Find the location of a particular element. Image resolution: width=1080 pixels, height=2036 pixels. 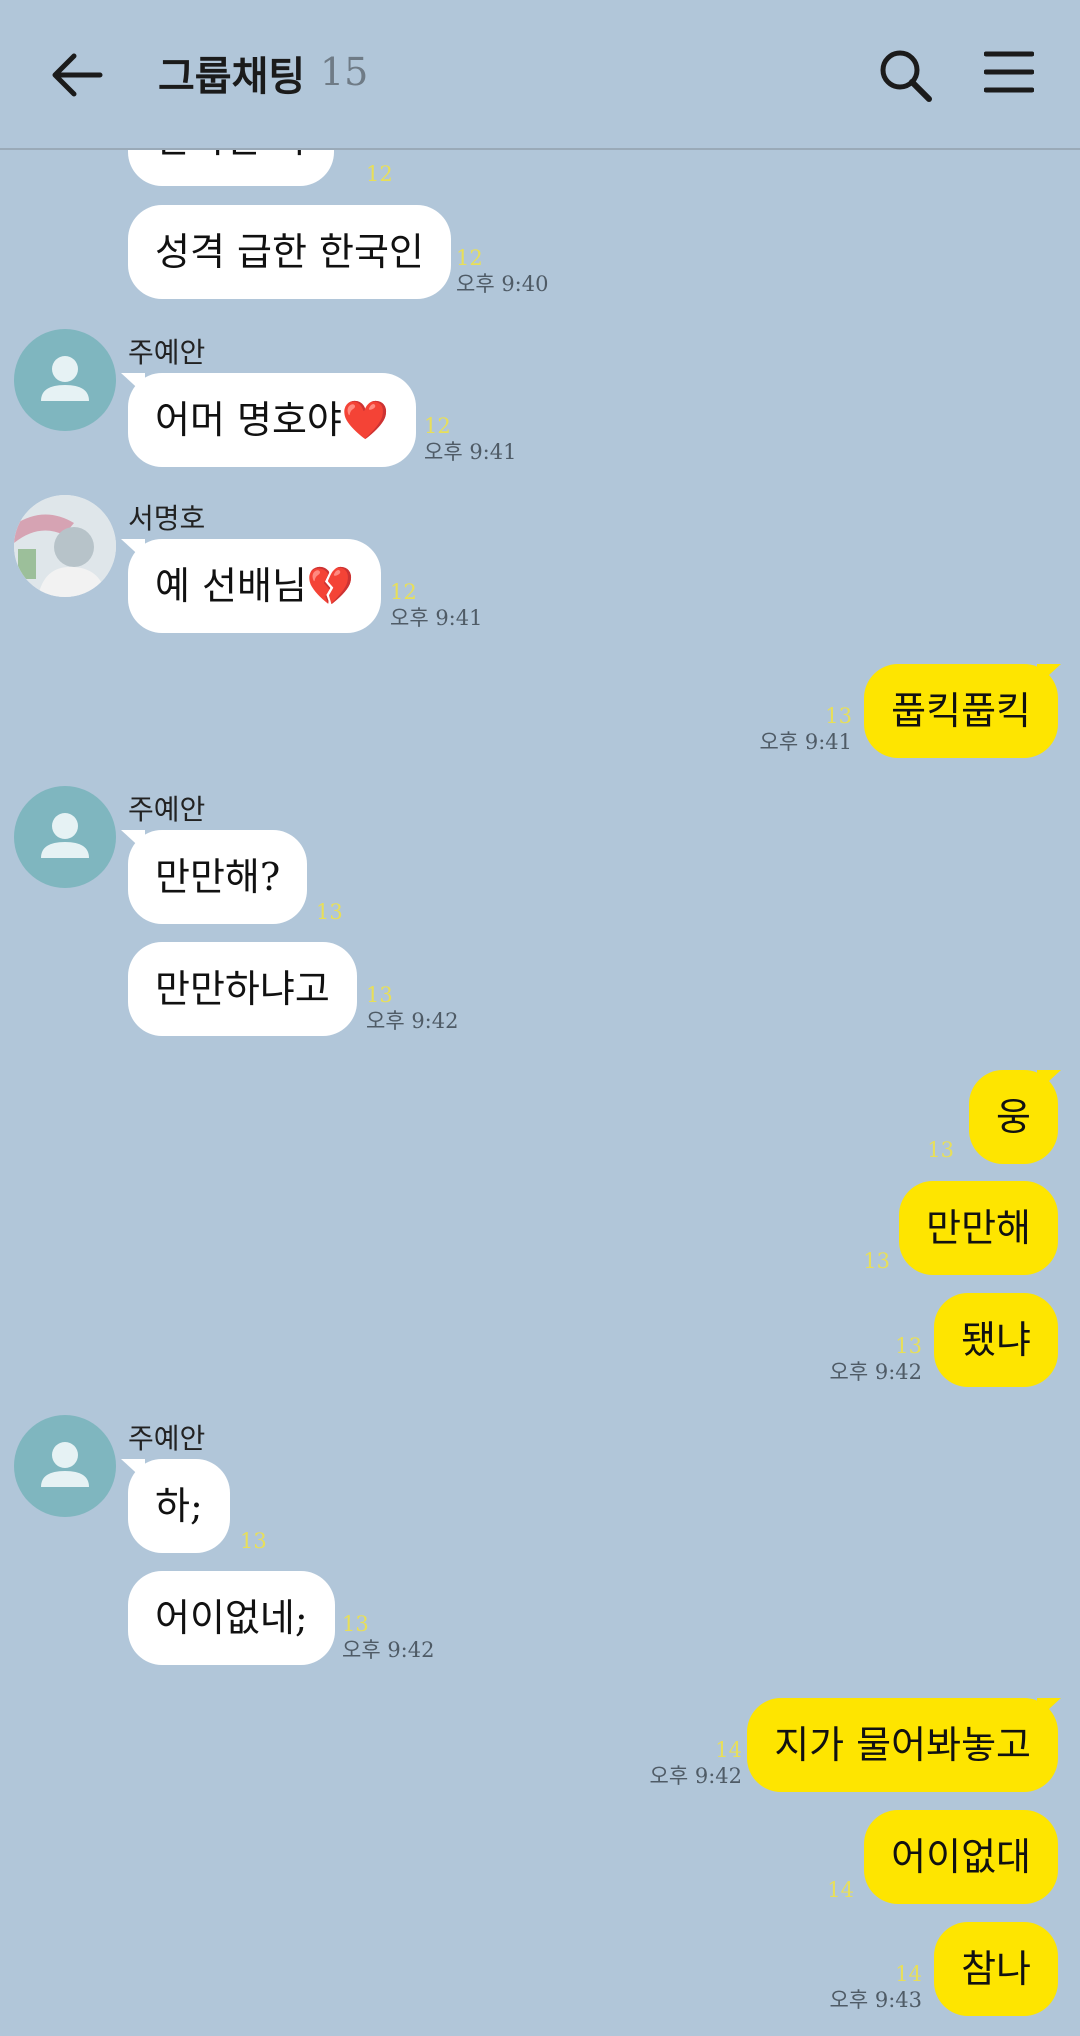

message-bubble: 예 선배님💔 is located at coordinates (255, 586).